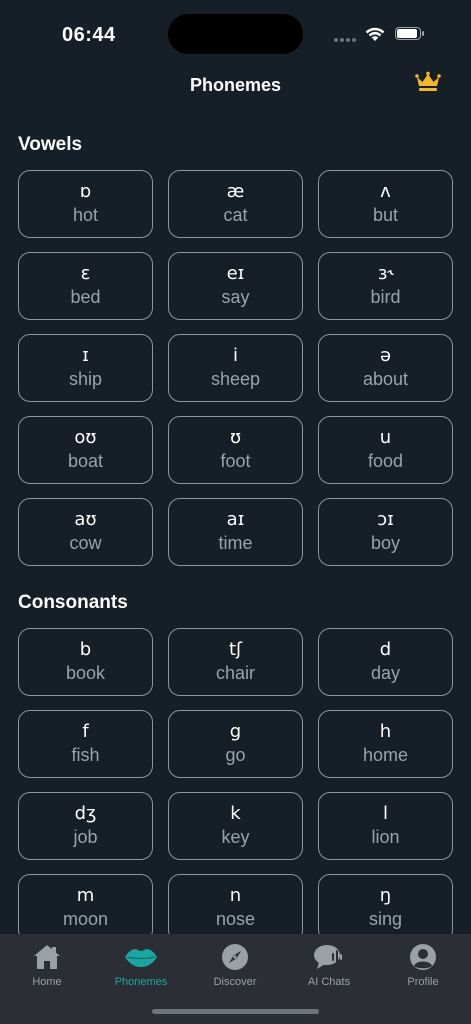  Describe the element at coordinates (235, 519) in the screenshot. I see `phoneme-symbol: aɪ` at that location.